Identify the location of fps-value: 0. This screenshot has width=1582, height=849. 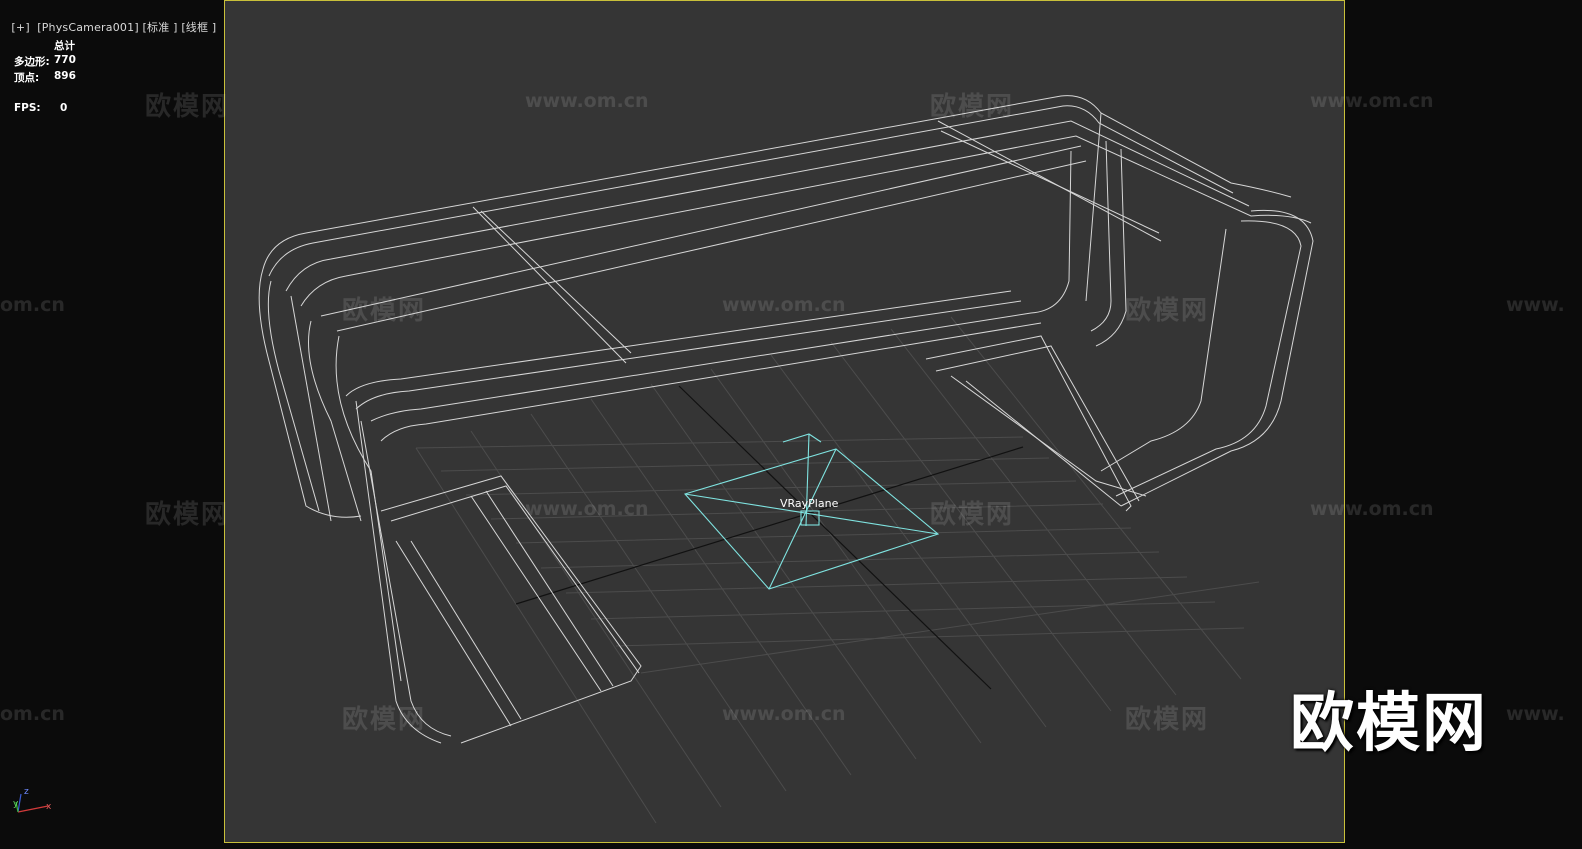
(64, 108).